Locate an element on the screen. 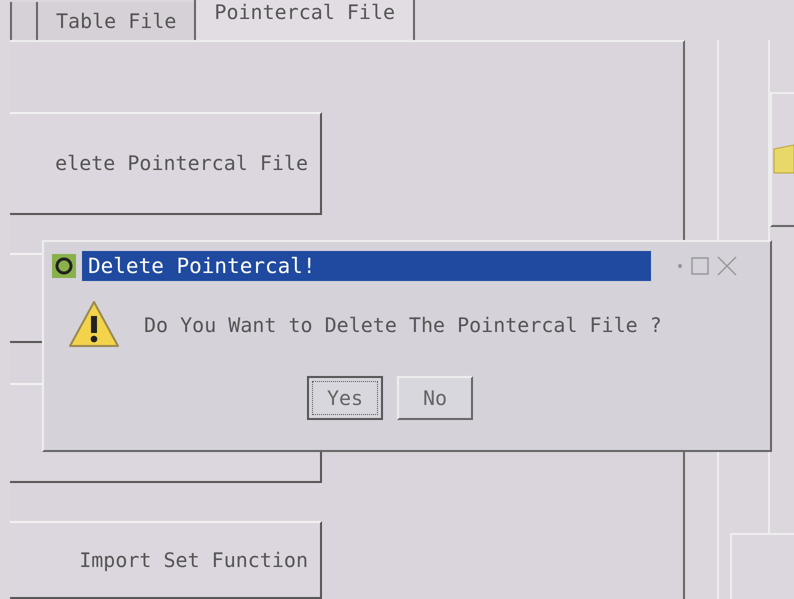 The image size is (794, 599). panel-button: elete Pointercal File is located at coordinates (166, 163).